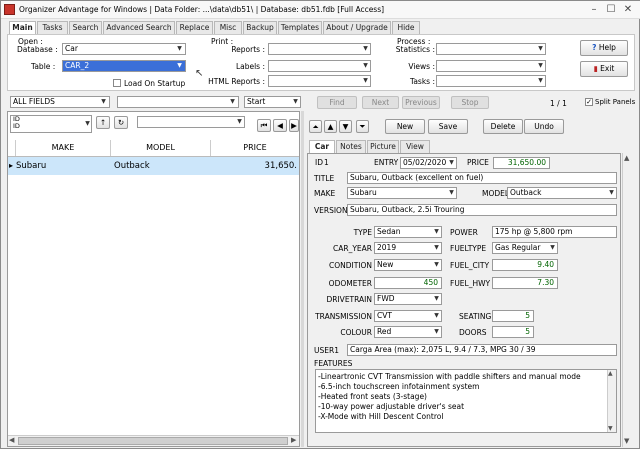  Describe the element at coordinates (402, 193) in the screenshot. I see `make-select: Subaru` at that location.